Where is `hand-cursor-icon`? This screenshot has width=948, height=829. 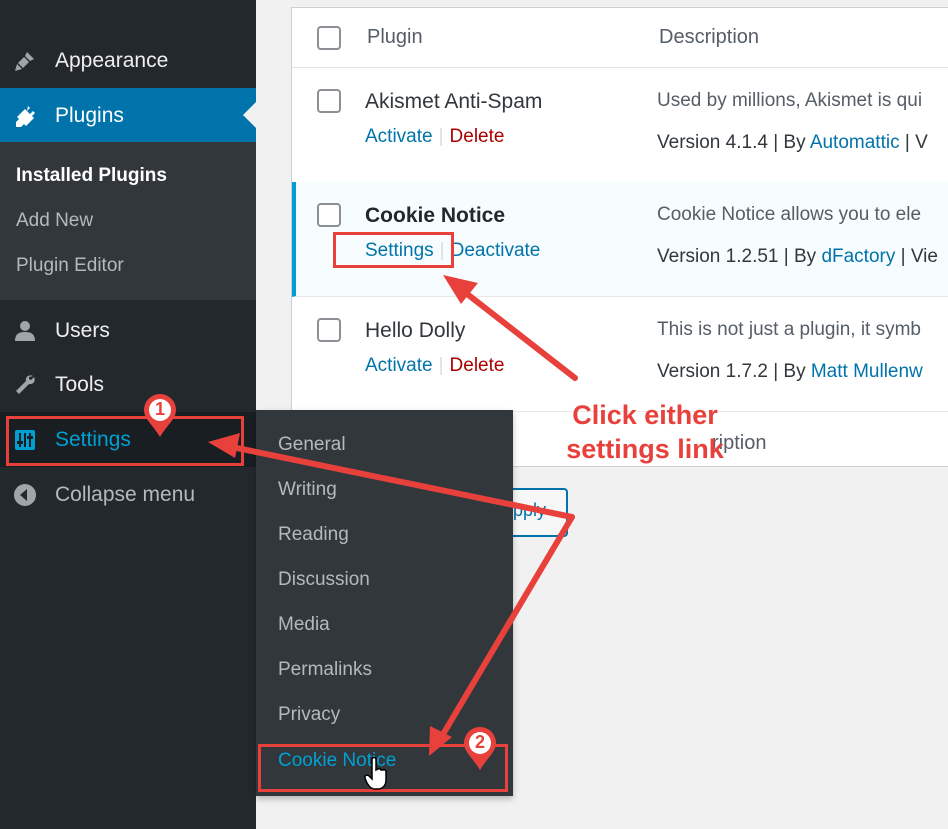 hand-cursor-icon is located at coordinates (375, 773).